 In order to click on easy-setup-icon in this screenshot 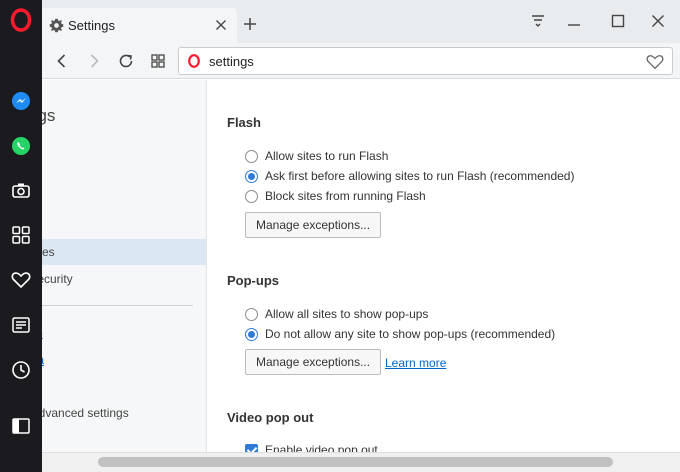, I will do `click(538, 21)`.